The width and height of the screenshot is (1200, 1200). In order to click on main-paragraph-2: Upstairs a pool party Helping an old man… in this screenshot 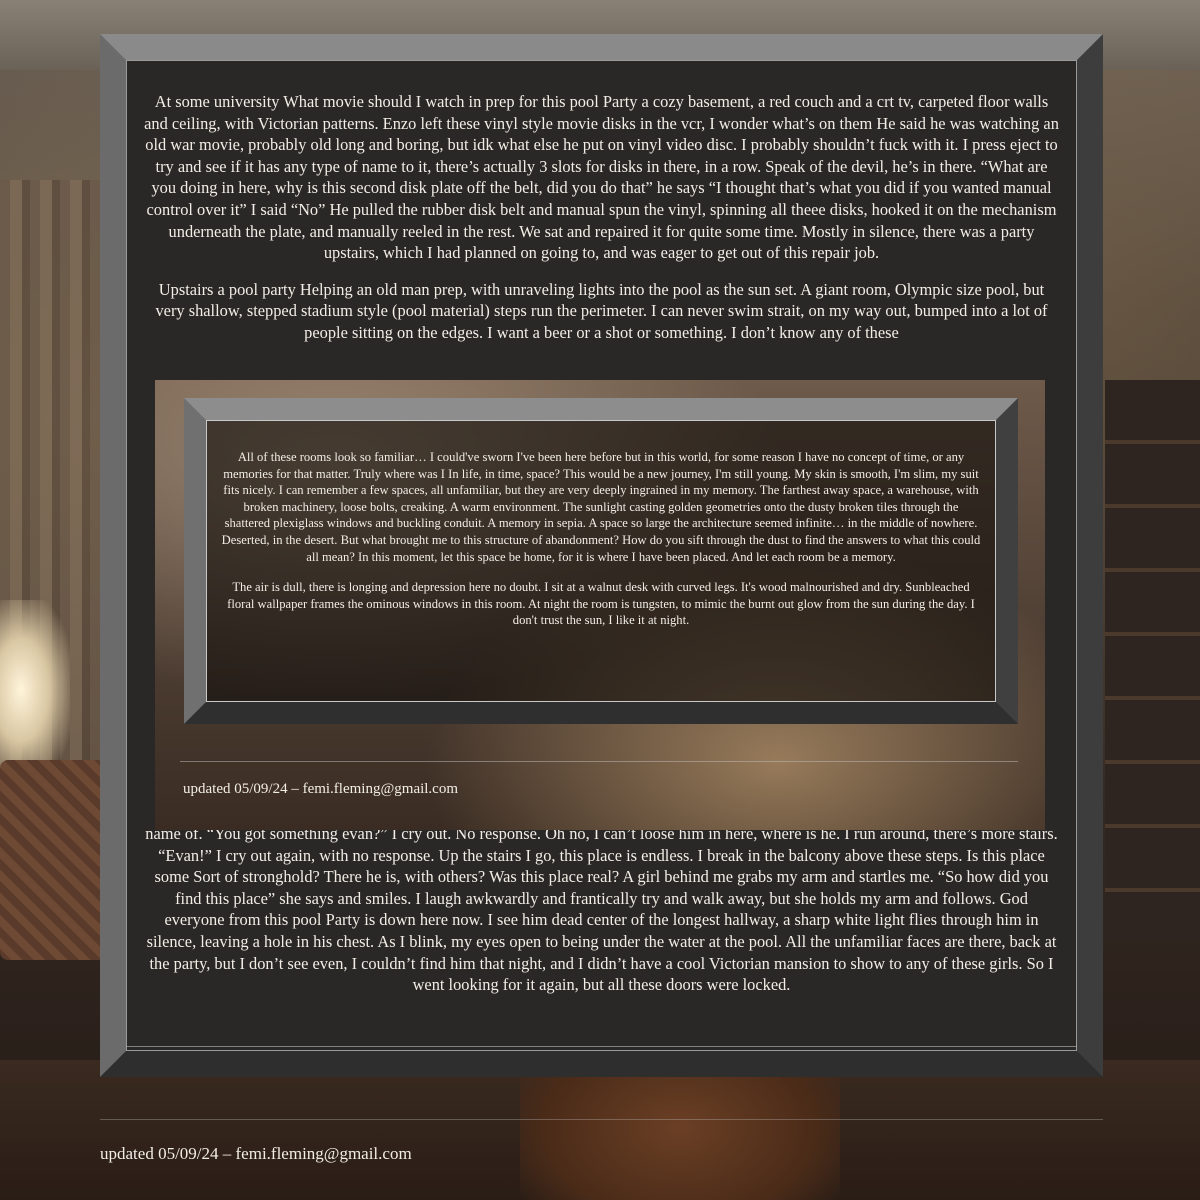, I will do `click(601, 310)`.